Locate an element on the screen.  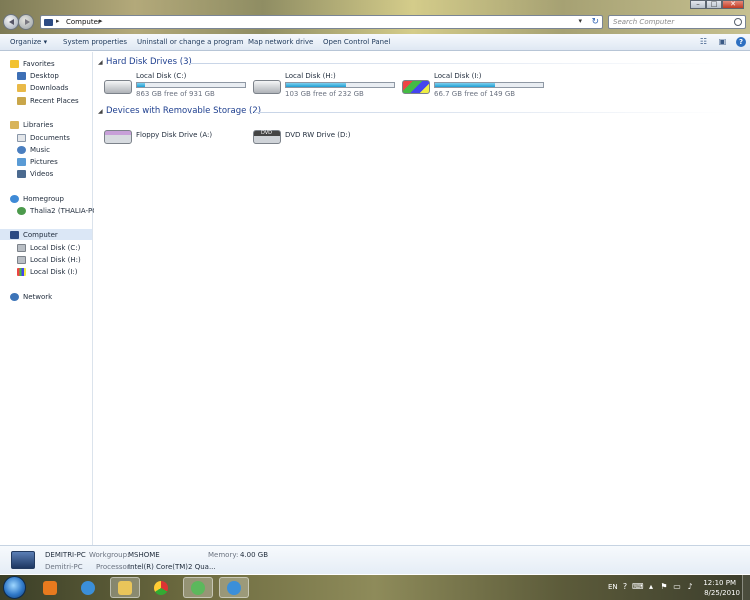
drive-tile-floppy: Floppy Disk Drive (A:) is located at coordinates (179, 137).